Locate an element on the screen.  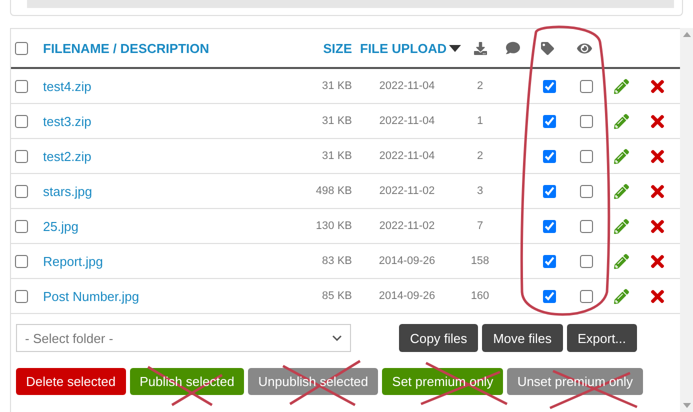
downloads-cell: 160 is located at coordinates (480, 296).